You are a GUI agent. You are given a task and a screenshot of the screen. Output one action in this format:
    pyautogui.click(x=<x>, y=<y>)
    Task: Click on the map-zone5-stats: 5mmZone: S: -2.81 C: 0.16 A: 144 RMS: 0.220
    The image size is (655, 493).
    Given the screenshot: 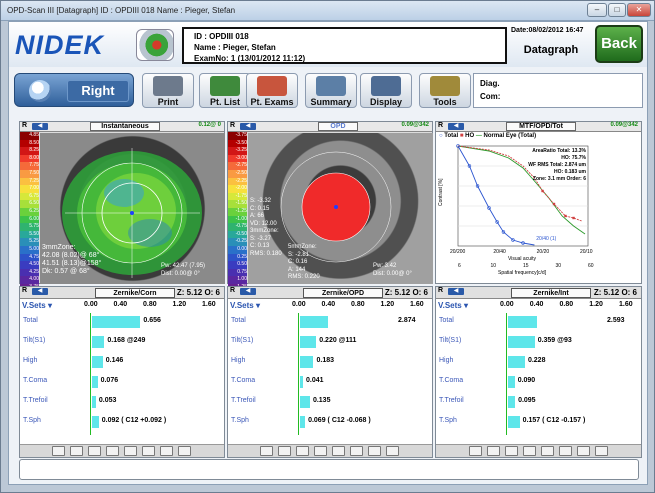 What is the action you would take?
    pyautogui.click(x=304, y=263)
    